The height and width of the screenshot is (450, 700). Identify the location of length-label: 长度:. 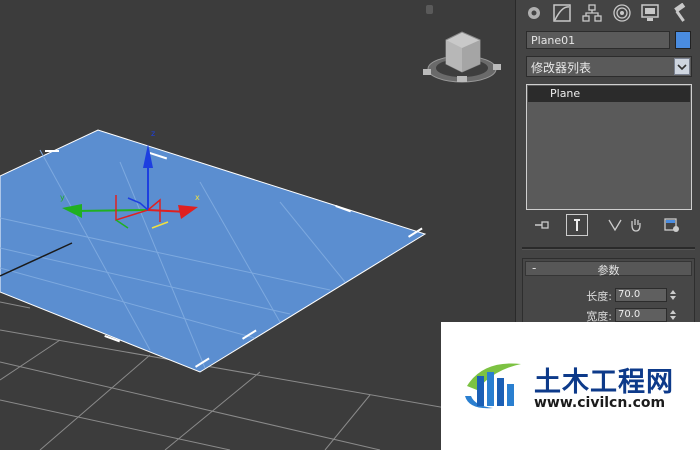
(599, 296).